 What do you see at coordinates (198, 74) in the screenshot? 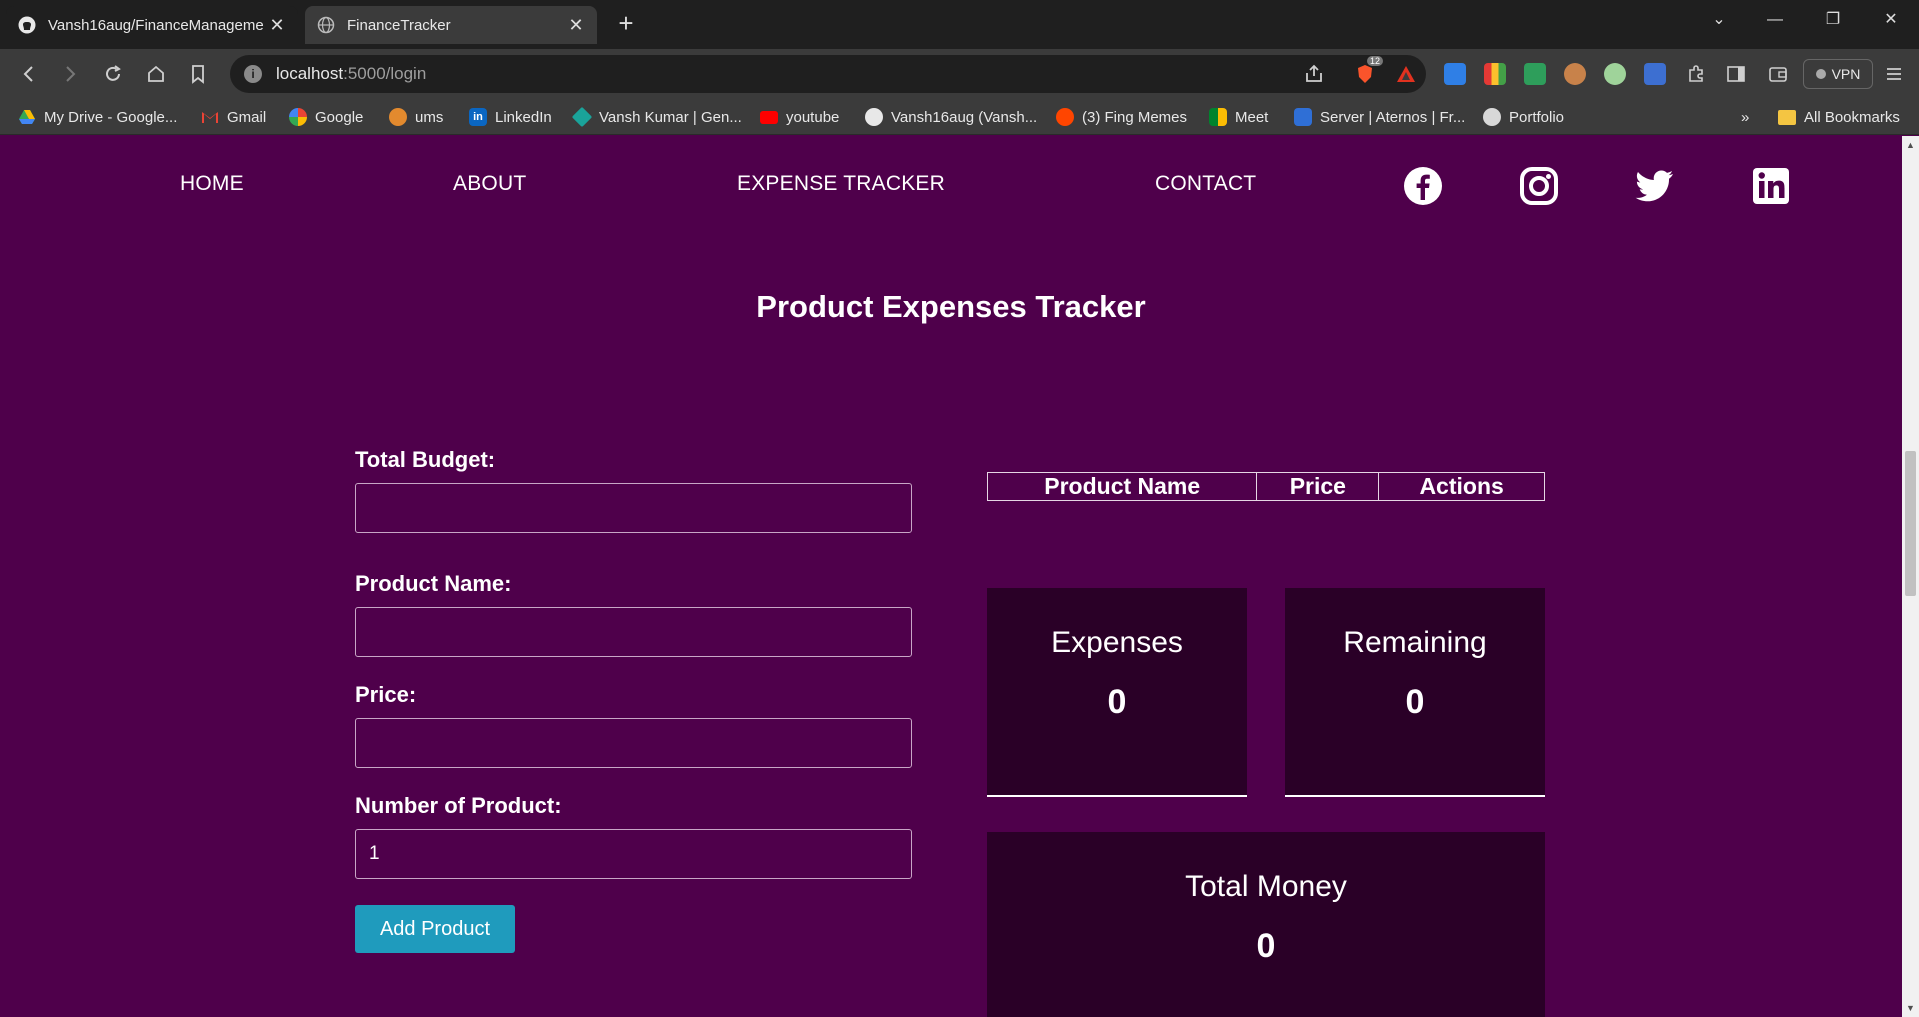
I see `bookmark-icon` at bounding box center [198, 74].